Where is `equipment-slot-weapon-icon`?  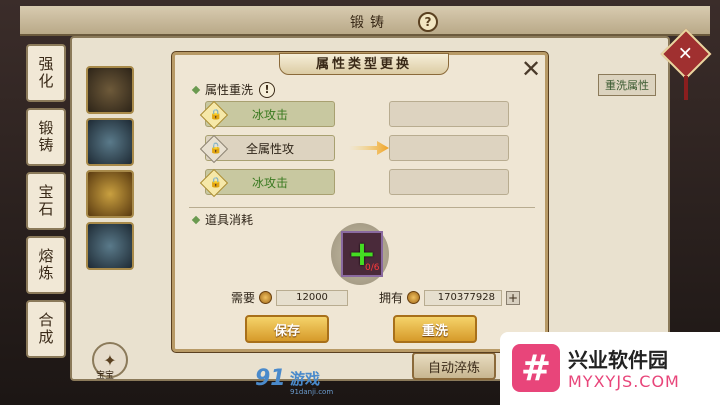 equipment-slot-weapon-icon is located at coordinates (110, 194).